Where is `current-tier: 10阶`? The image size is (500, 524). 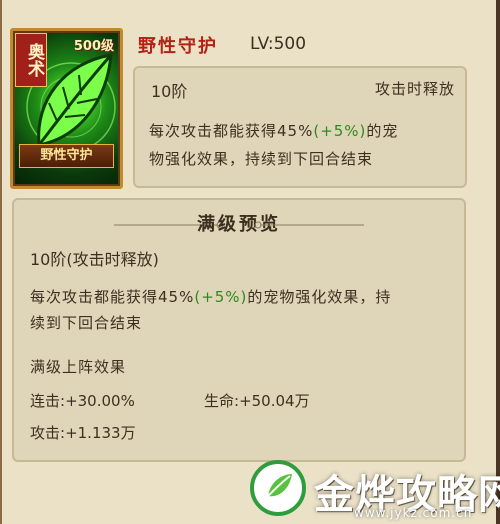 current-tier: 10阶 is located at coordinates (169, 91).